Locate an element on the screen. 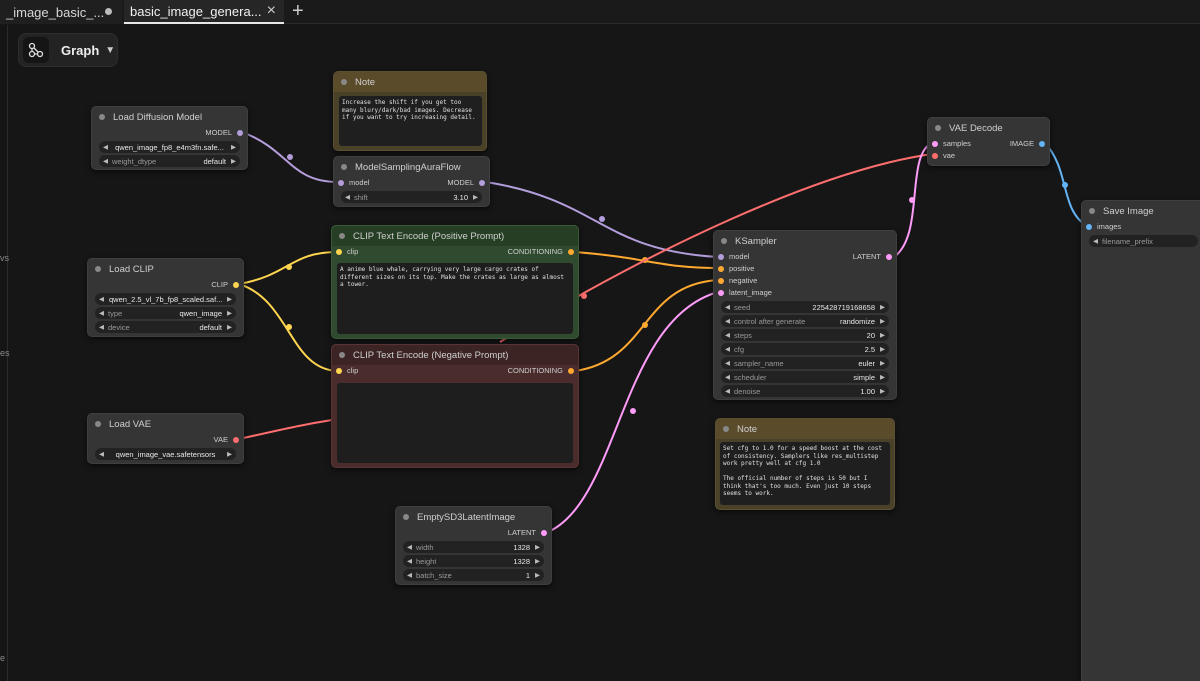  batch-size-widget: ◀ batch_size 1 ▶ is located at coordinates (473, 575).